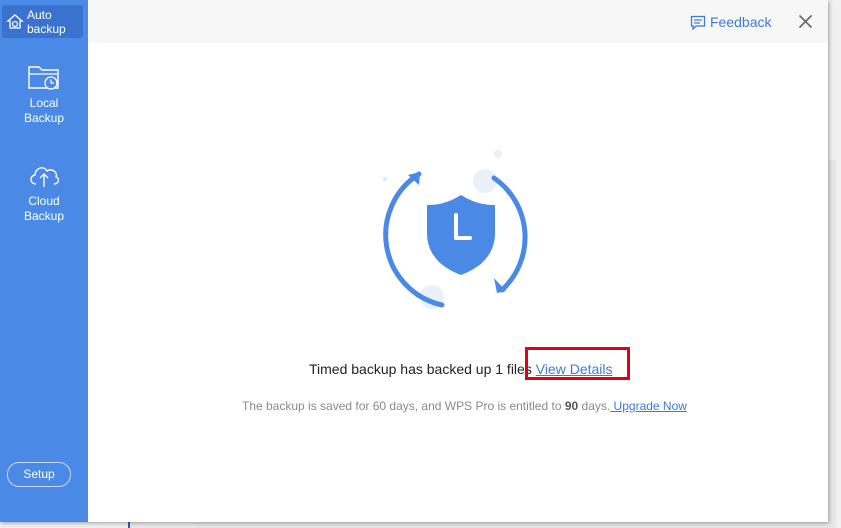  I want to click on feedback-label: Feedback, so click(741, 22).